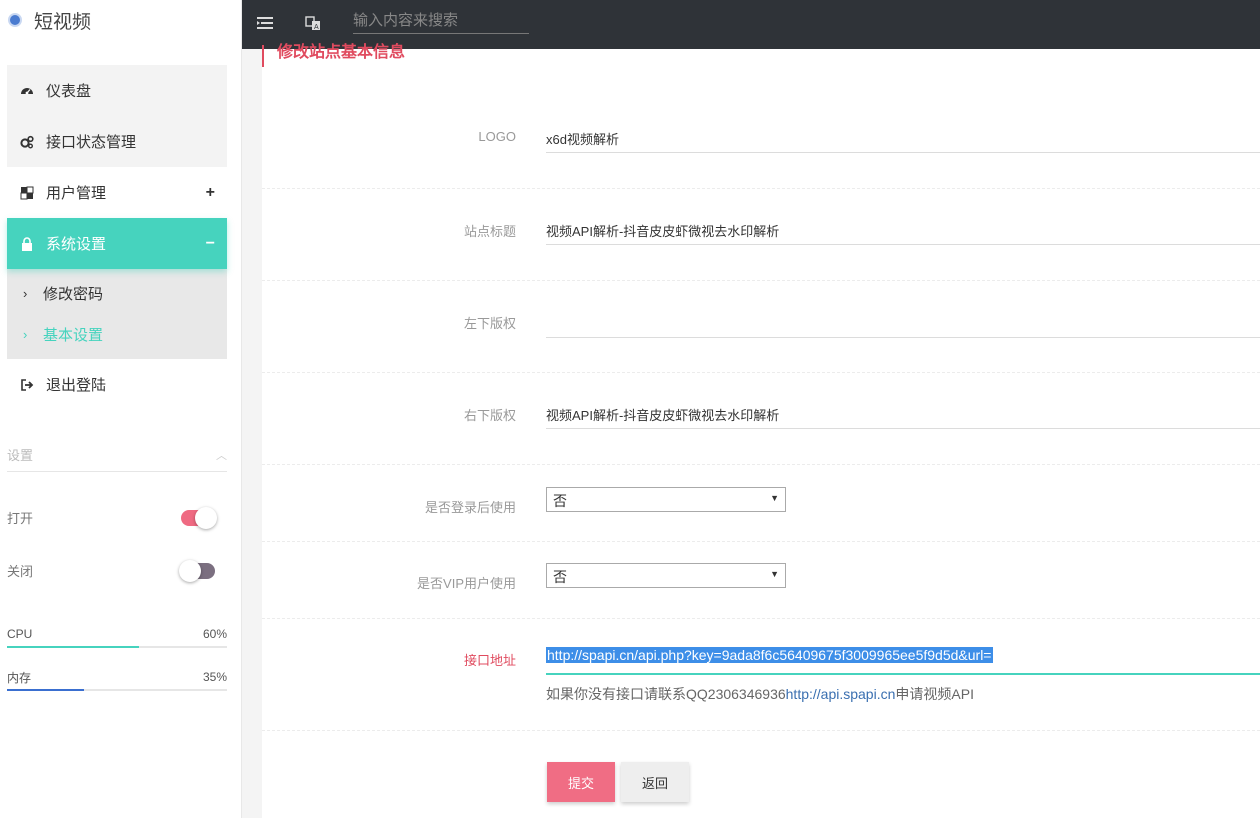  I want to click on stat-label: CPU, so click(20, 634).